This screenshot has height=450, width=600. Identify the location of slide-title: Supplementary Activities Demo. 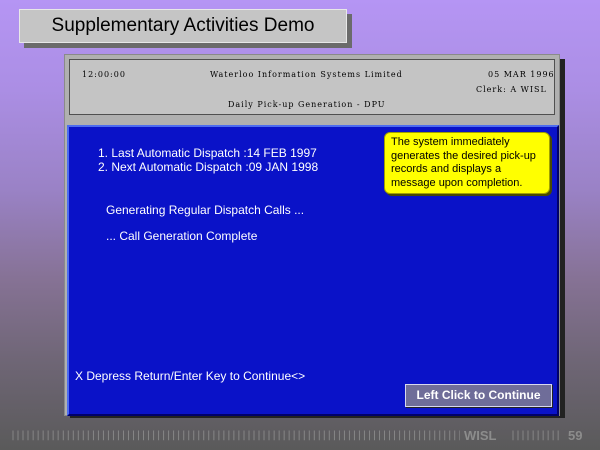
(183, 26).